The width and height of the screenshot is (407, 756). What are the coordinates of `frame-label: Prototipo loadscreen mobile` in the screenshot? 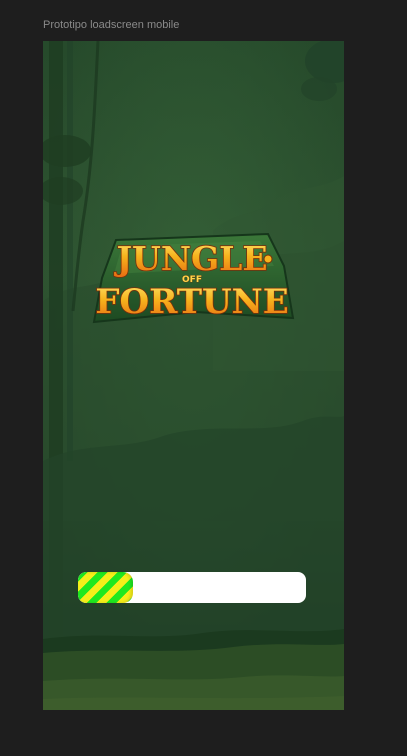 It's located at (111, 25).